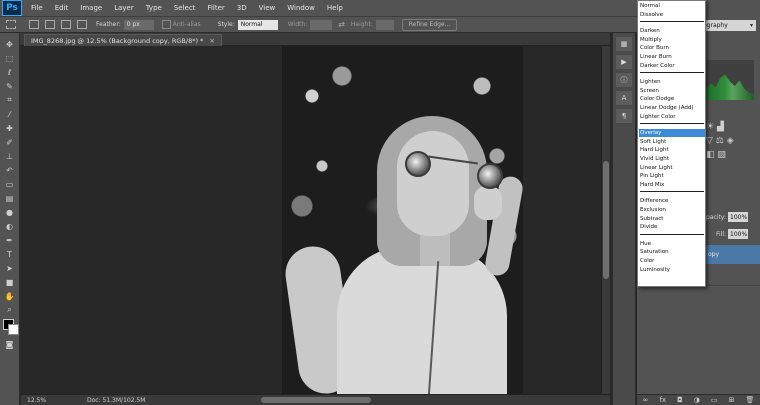 This screenshot has width=760, height=405. What do you see at coordinates (10, 254) in the screenshot?
I see `type-tool-icon: T` at bounding box center [10, 254].